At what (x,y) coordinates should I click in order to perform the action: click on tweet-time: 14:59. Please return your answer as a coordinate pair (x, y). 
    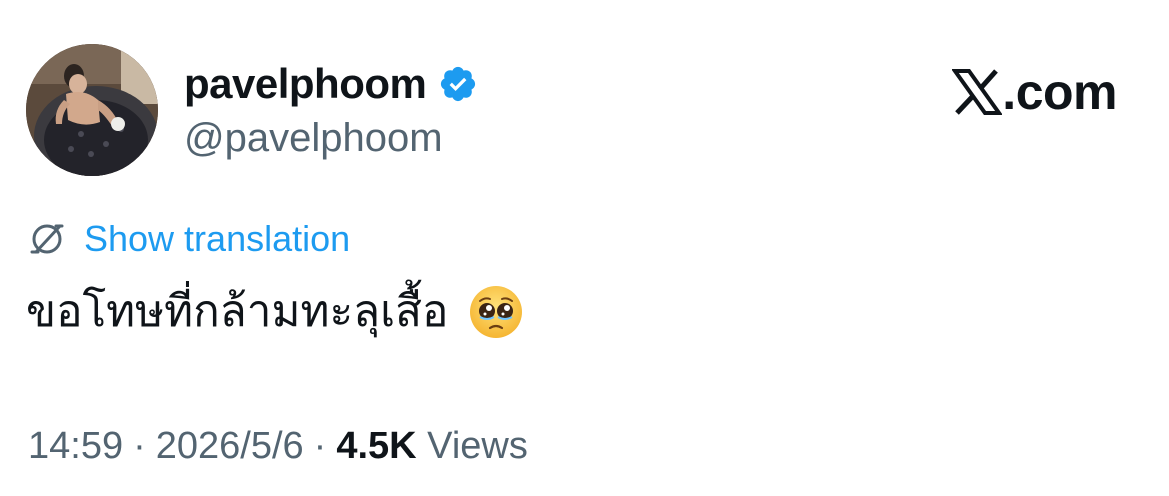
    Looking at the image, I should click on (75, 446).